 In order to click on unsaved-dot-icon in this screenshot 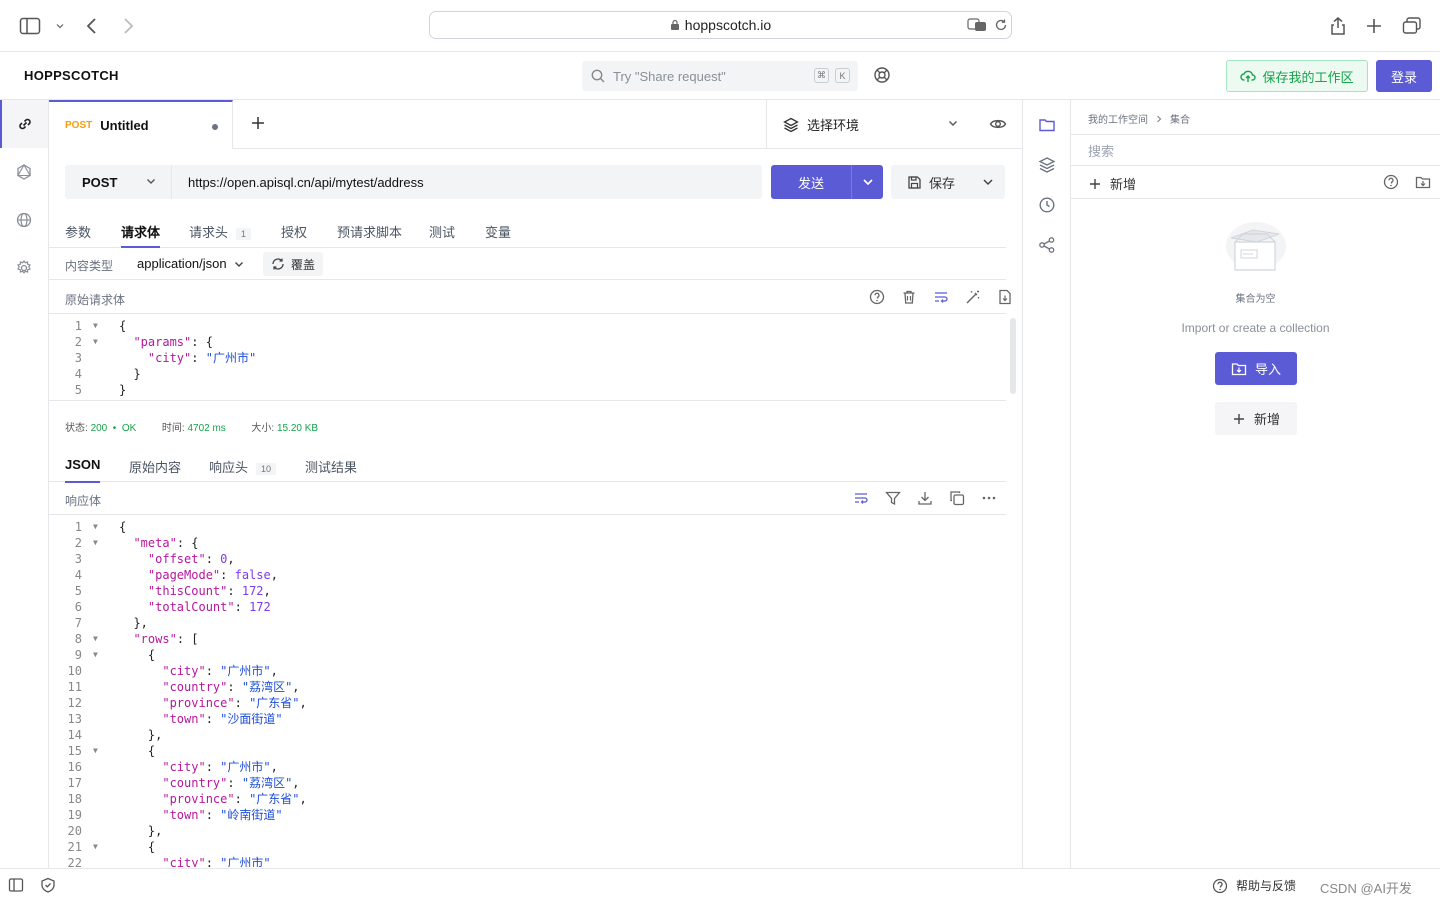, I will do `click(215, 127)`.